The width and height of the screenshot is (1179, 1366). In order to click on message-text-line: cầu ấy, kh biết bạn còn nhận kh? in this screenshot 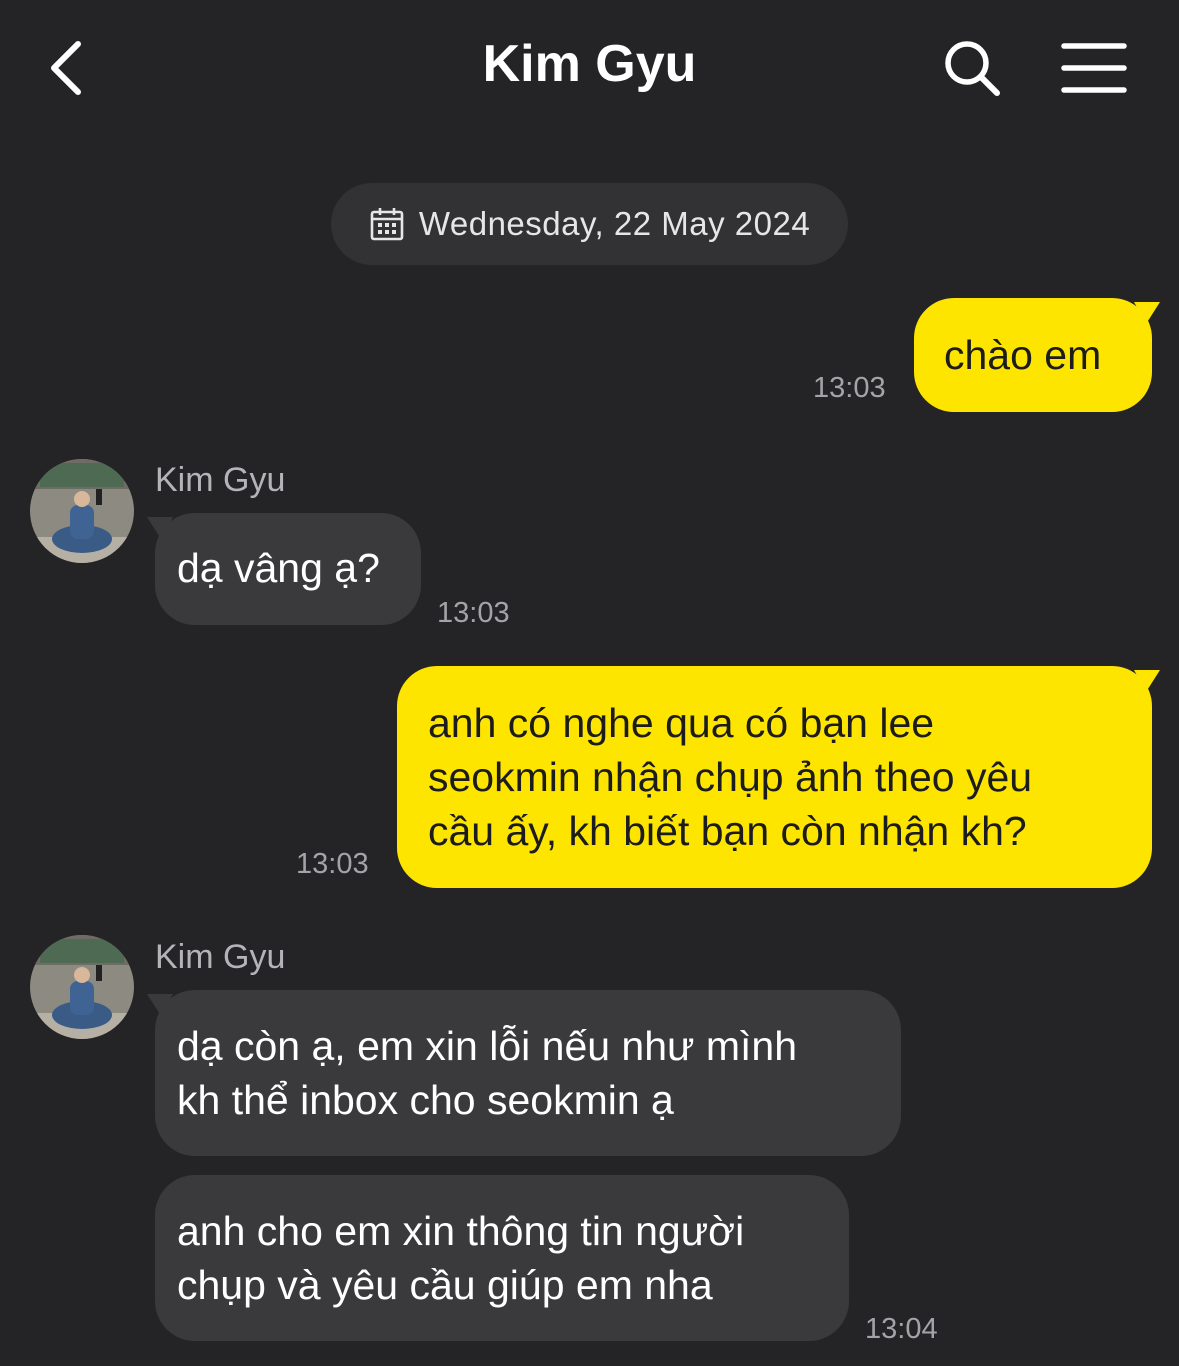, I will do `click(727, 831)`.